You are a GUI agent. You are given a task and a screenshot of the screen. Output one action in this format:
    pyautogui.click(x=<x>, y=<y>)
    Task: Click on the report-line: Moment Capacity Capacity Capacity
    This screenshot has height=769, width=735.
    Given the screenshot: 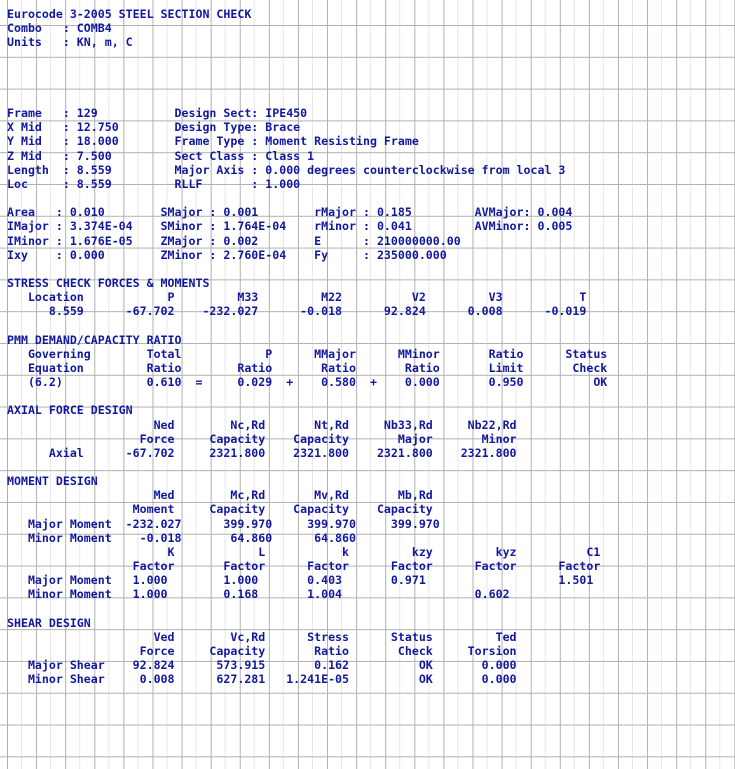 What is the action you would take?
    pyautogui.click(x=220, y=509)
    